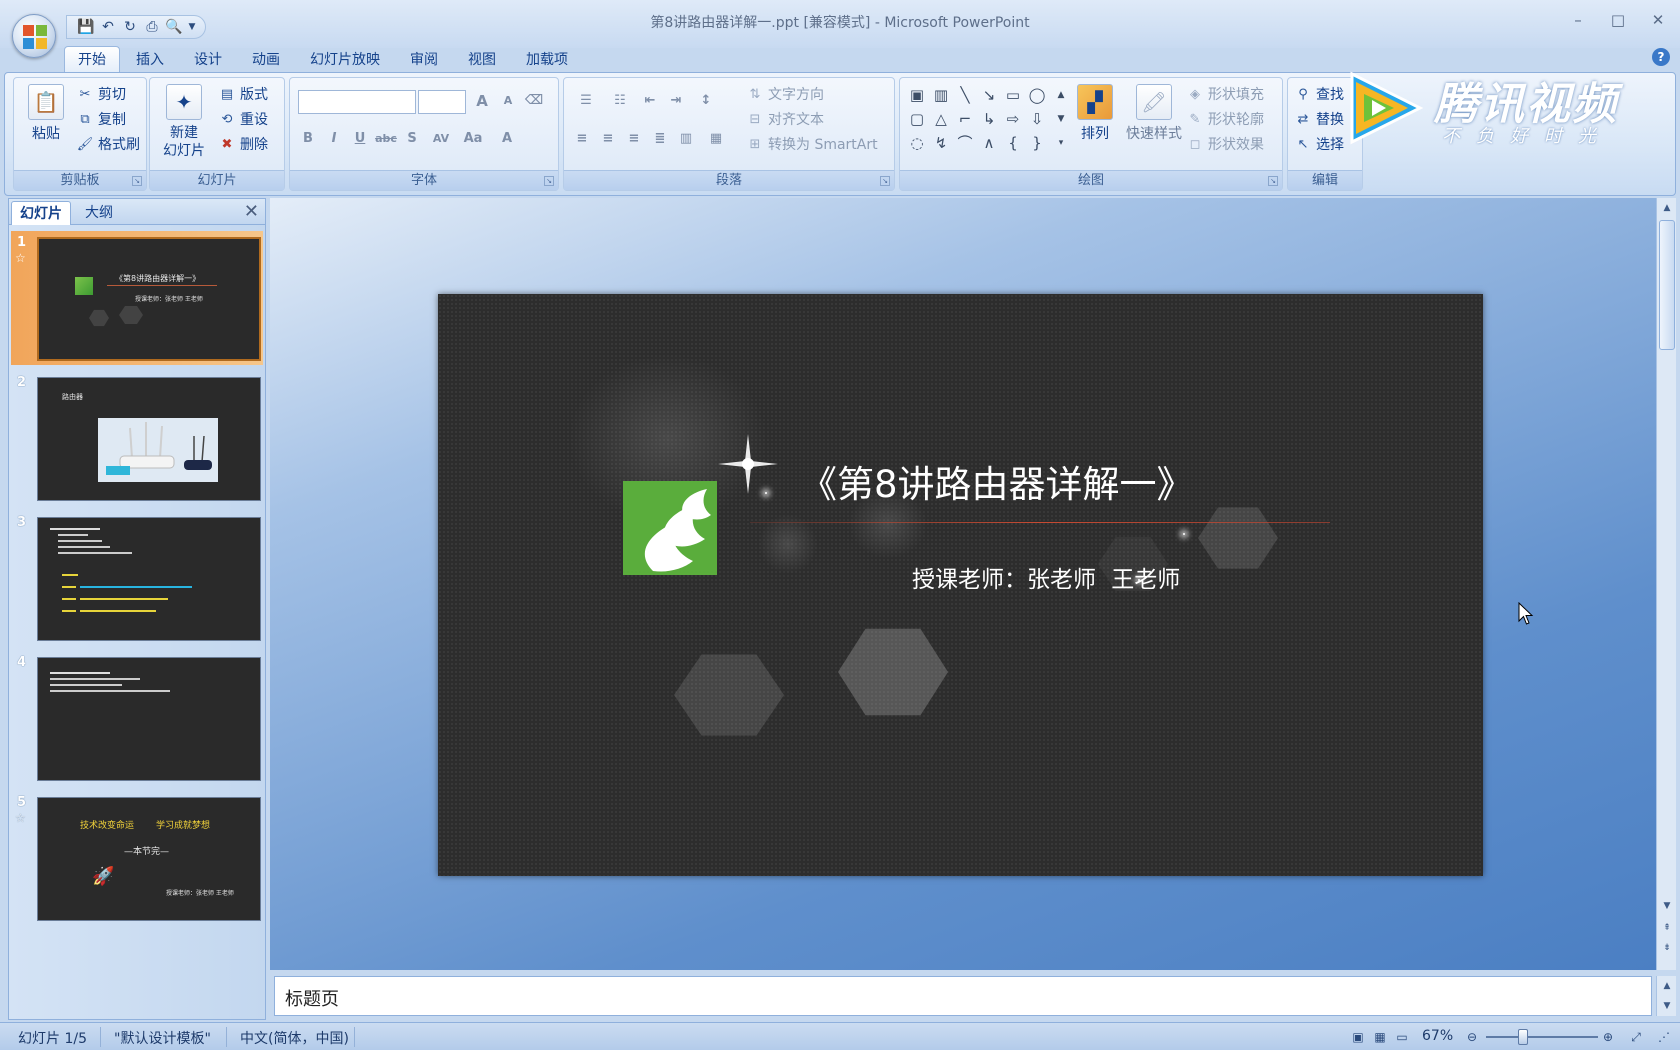 Image resolution: width=1680 pixels, height=1050 pixels. What do you see at coordinates (208, 59) in the screenshot?
I see `tab-design: 设计` at bounding box center [208, 59].